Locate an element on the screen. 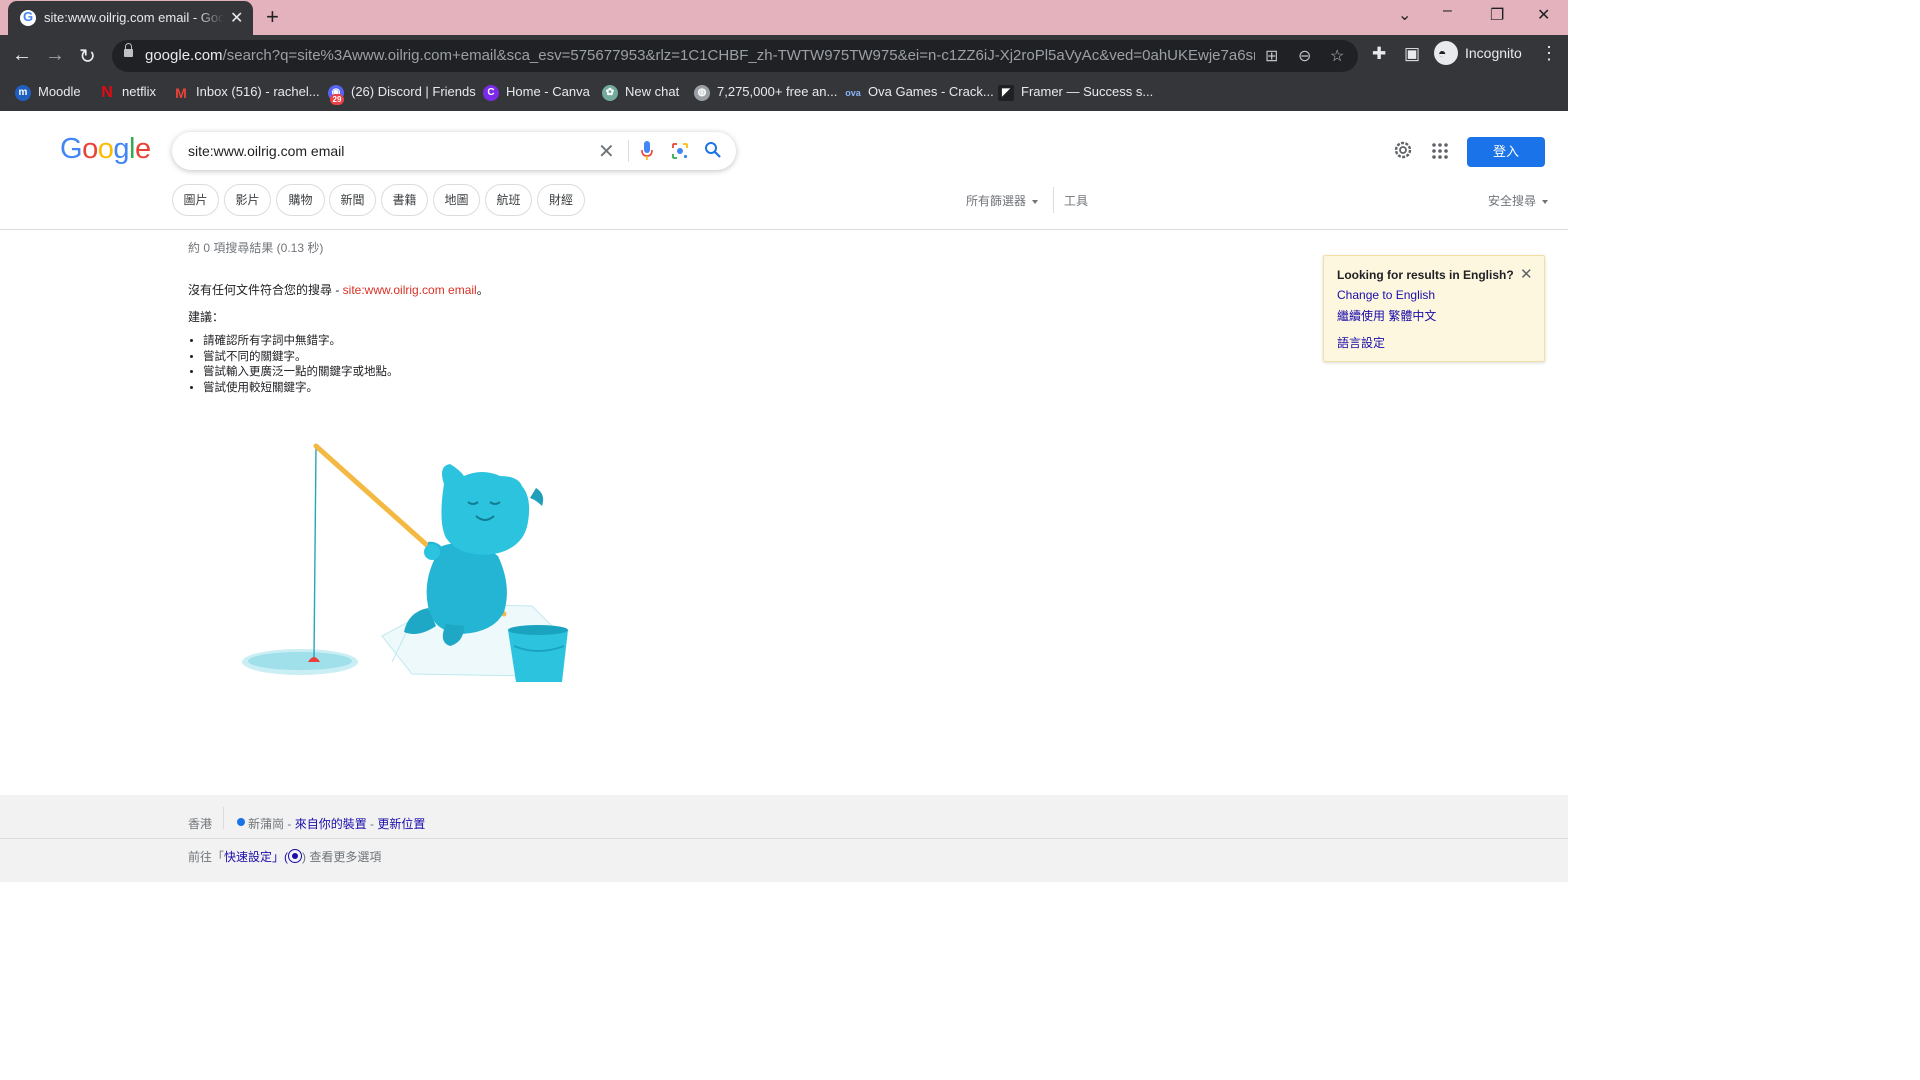 The height and width of the screenshot is (1080, 1920). update-location-link: 更新位置 is located at coordinates (401, 824).